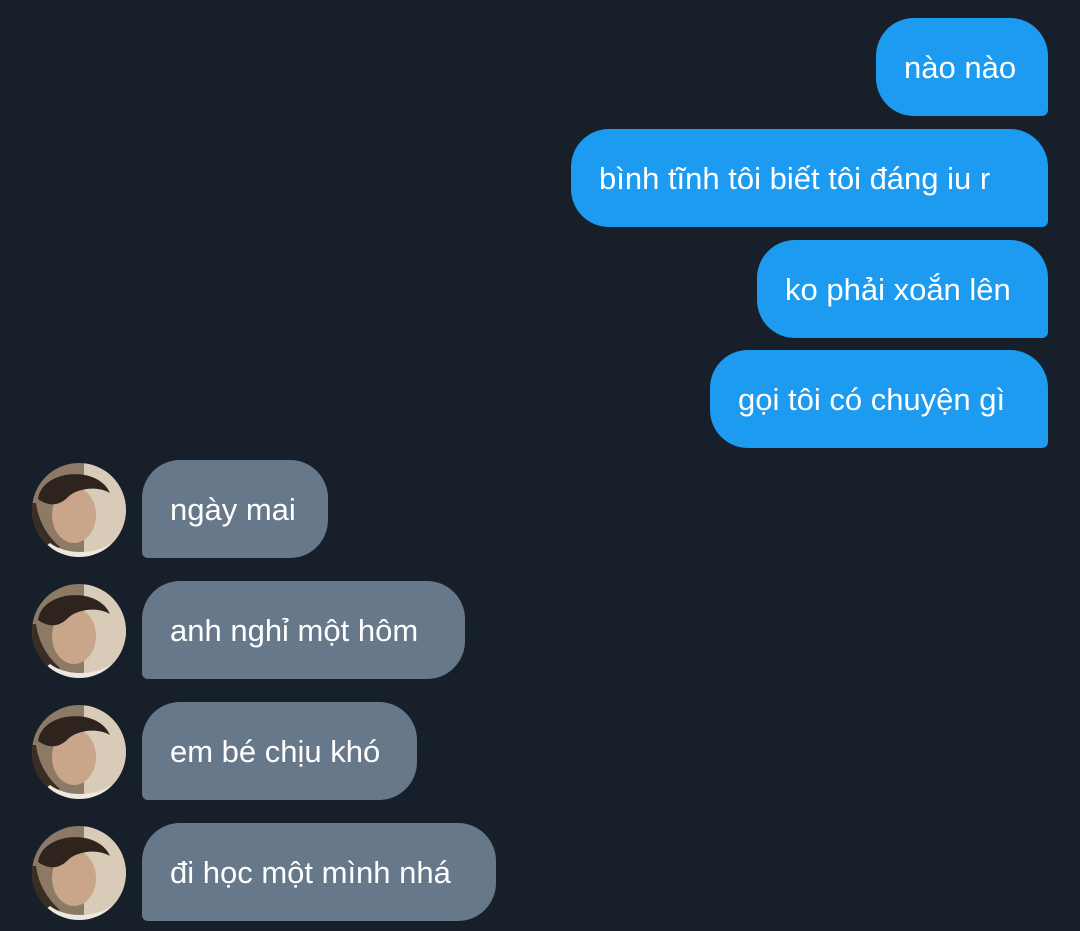  What do you see at coordinates (898, 289) in the screenshot?
I see `message-text: ko phải xoắn lên` at bounding box center [898, 289].